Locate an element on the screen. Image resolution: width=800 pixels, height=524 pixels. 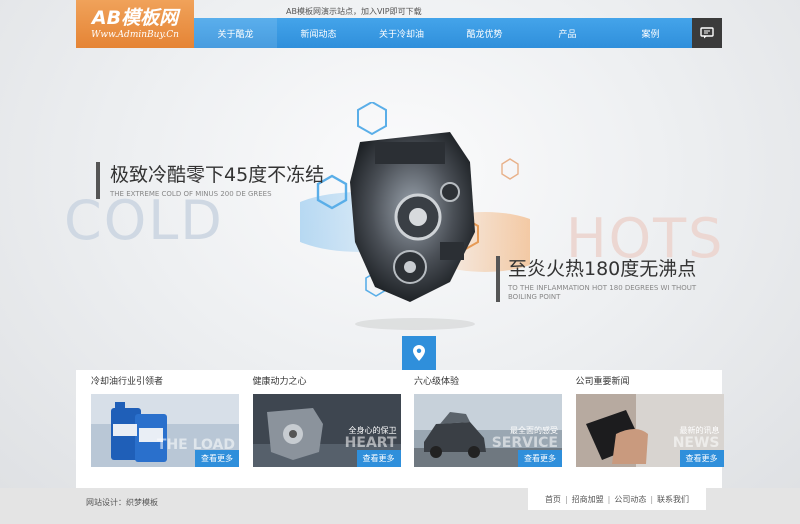
chat-icon is located at coordinates (707, 33).